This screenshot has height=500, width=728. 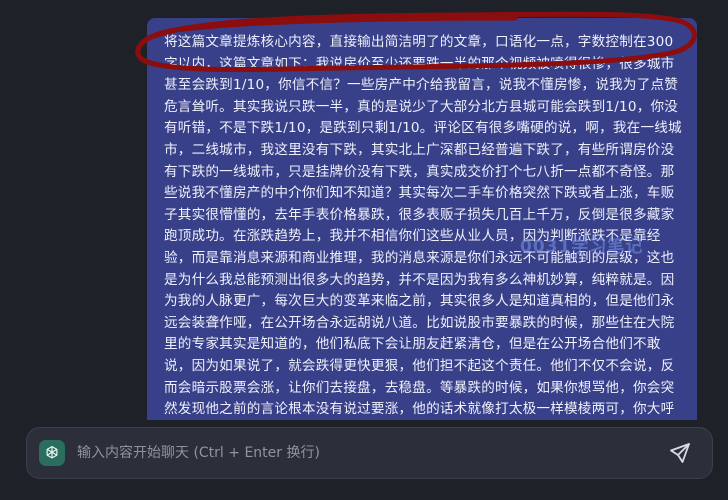 I want to click on chat-input-field, so click(x=368, y=453).